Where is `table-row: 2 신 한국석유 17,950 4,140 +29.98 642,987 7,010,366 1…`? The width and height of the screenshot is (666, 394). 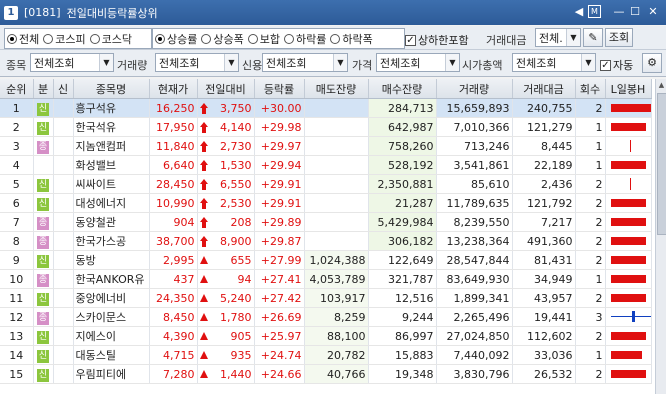 table-row: 2 신 한국석유 17,950 4,140 +29.98 642,987 7,010,366 1… is located at coordinates (326, 127).